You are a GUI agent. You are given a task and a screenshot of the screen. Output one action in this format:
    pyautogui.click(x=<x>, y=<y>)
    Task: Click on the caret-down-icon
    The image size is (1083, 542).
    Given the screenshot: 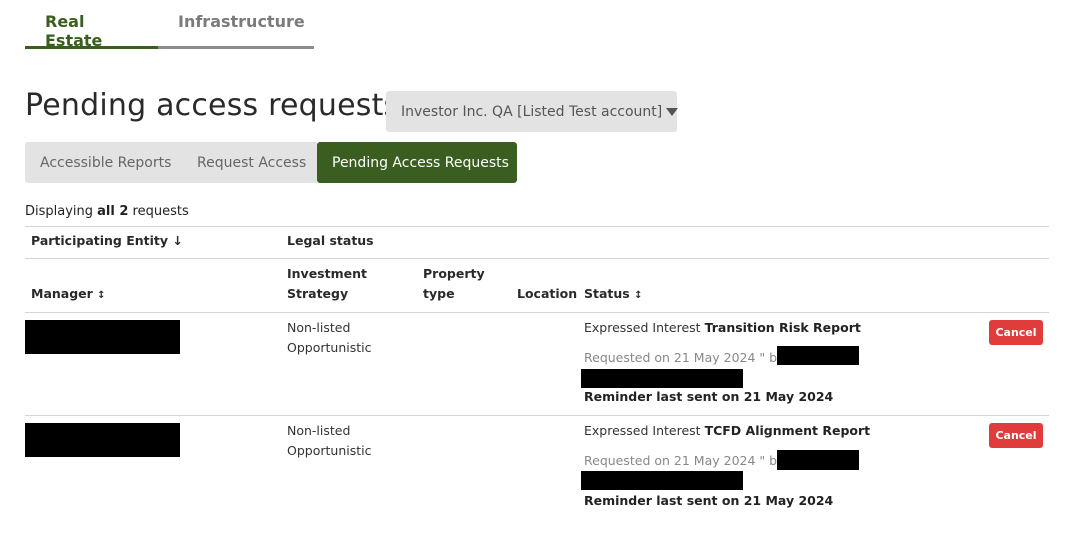 What is the action you would take?
    pyautogui.click(x=672, y=111)
    